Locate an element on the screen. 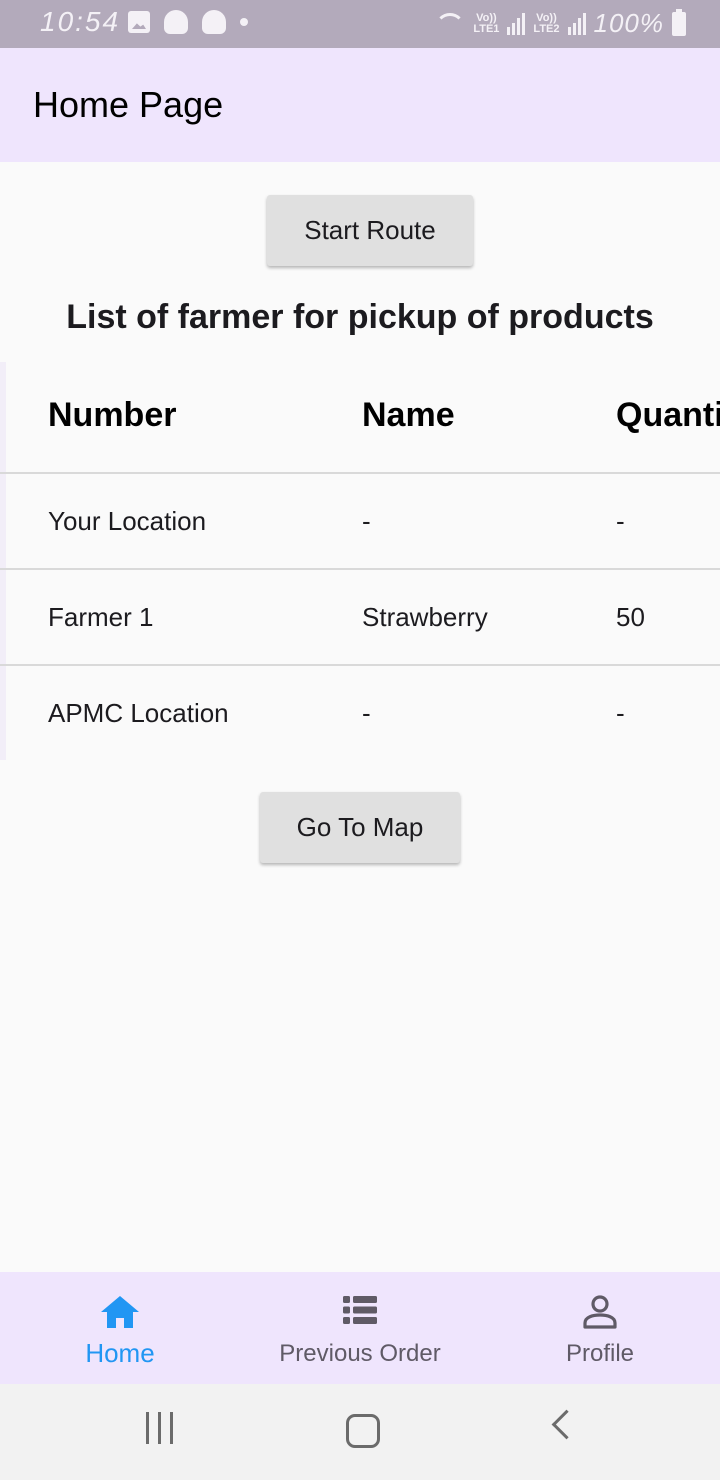 This screenshot has width=720, height=1480. lte2-indicator: Vo)) LTE2 is located at coordinates (546, 23).